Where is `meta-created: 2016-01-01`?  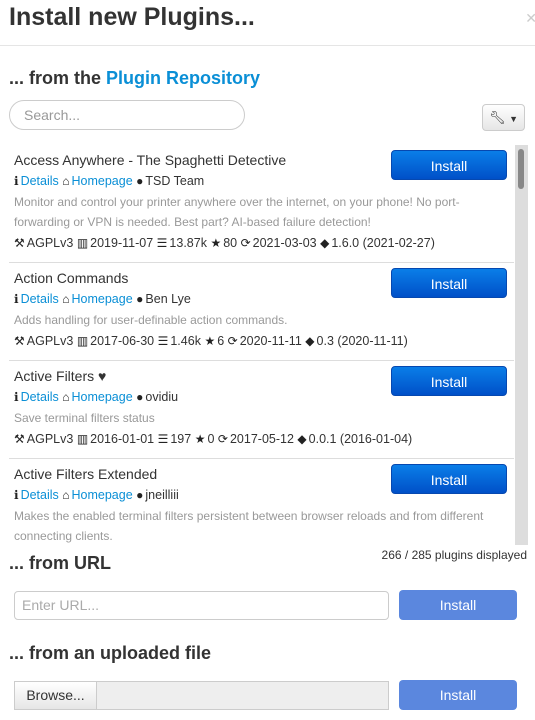
meta-created: 2016-01-01 is located at coordinates (122, 439).